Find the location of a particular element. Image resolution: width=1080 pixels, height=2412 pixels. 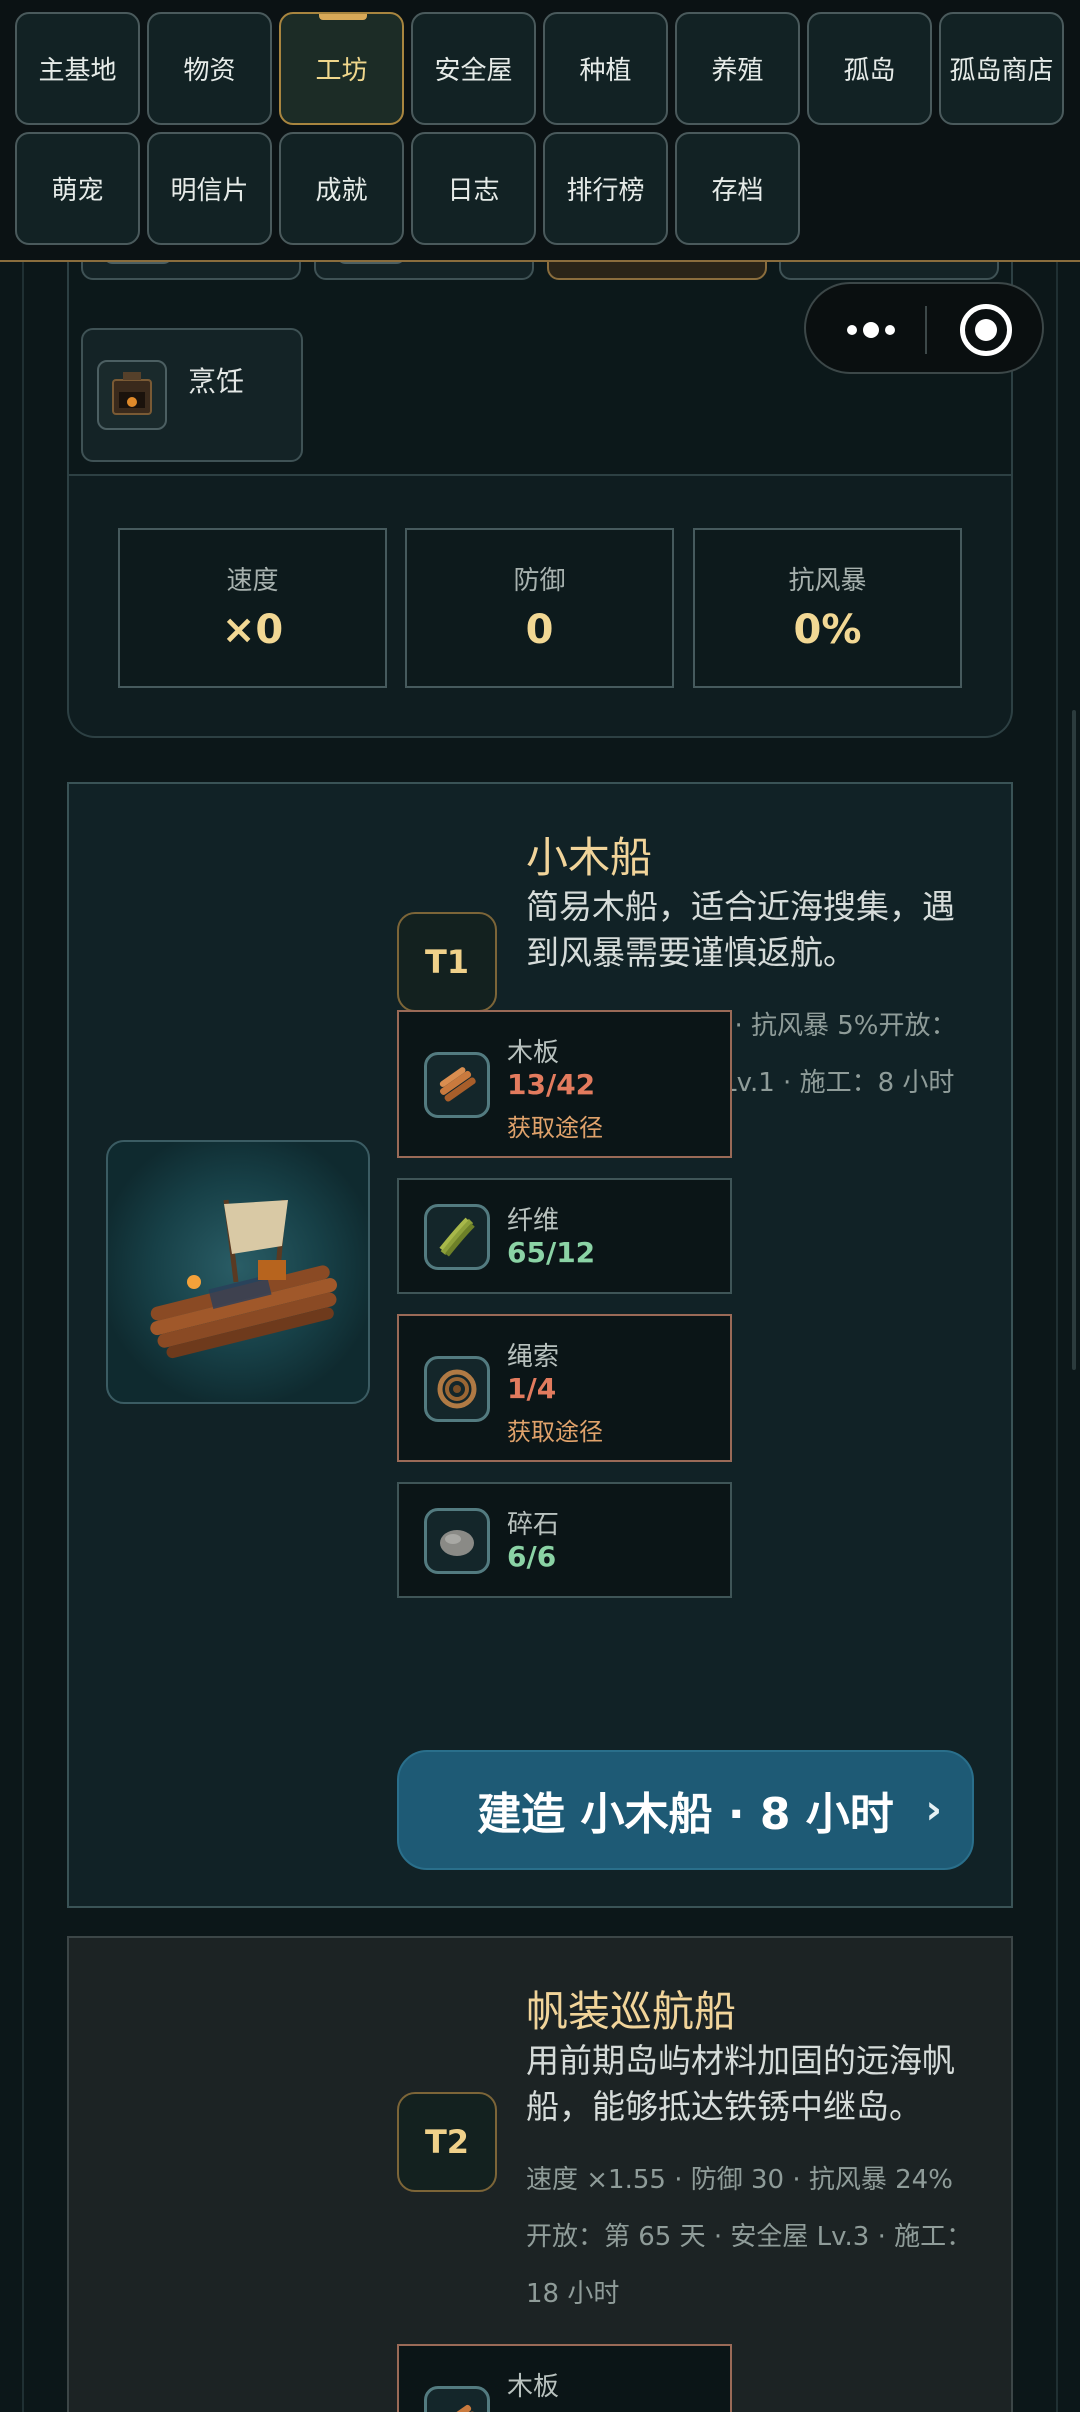

facility-chip-cooking: 烹饪 is located at coordinates (192, 395).